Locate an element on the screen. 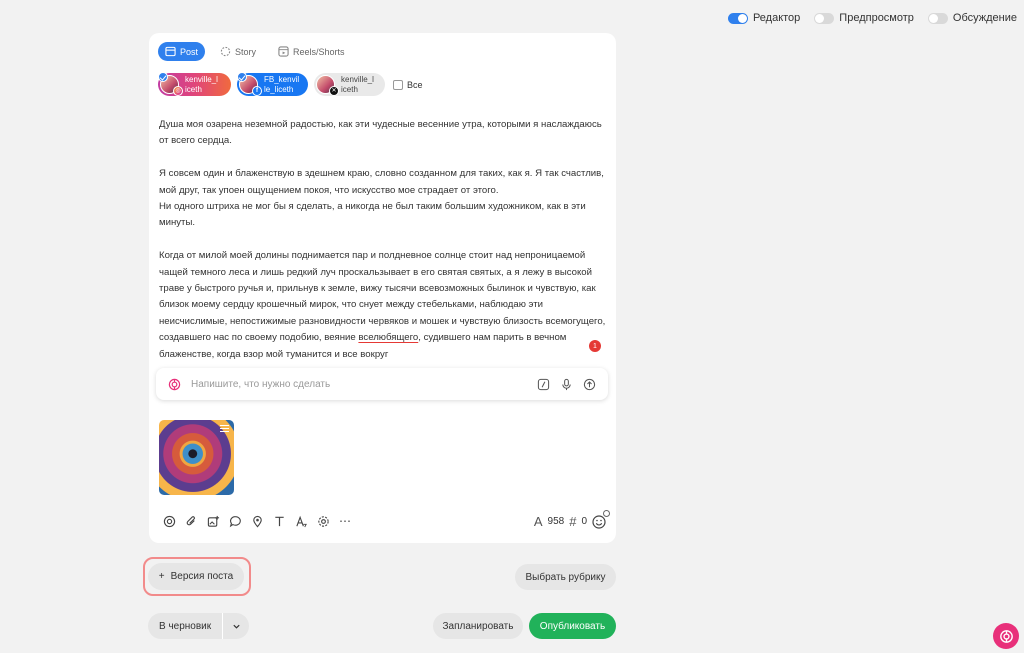 The width and height of the screenshot is (1024, 653). tab-reels: Reels/Shorts is located at coordinates (311, 51).